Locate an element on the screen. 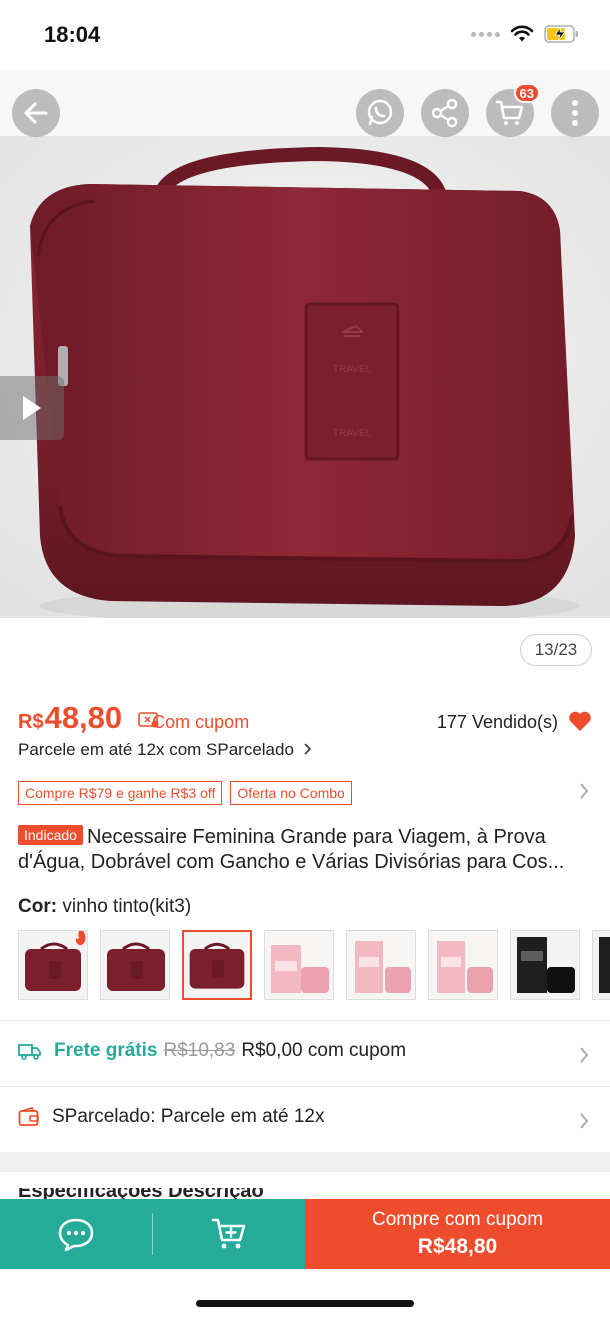 This screenshot has height=1319, width=610. coupon-label: Com cupom is located at coordinates (201, 722).